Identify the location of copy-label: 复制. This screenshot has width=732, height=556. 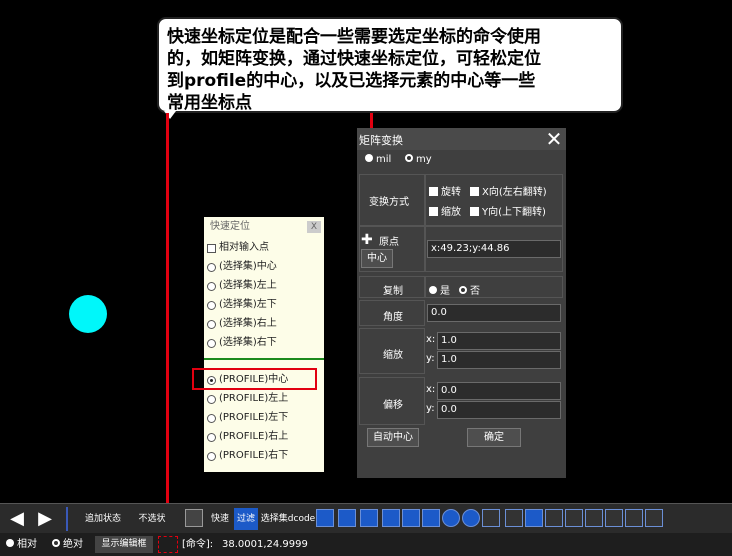
(393, 291).